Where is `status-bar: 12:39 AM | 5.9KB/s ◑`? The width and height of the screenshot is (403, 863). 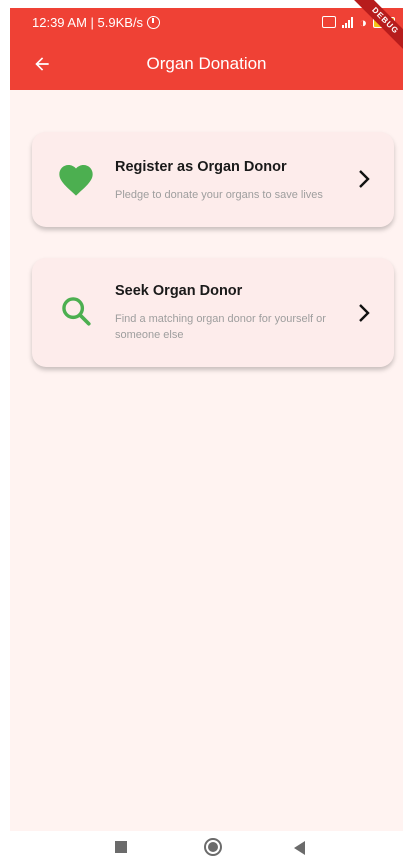
status-bar: 12:39 AM | 5.9KB/s ◑ is located at coordinates (206, 22).